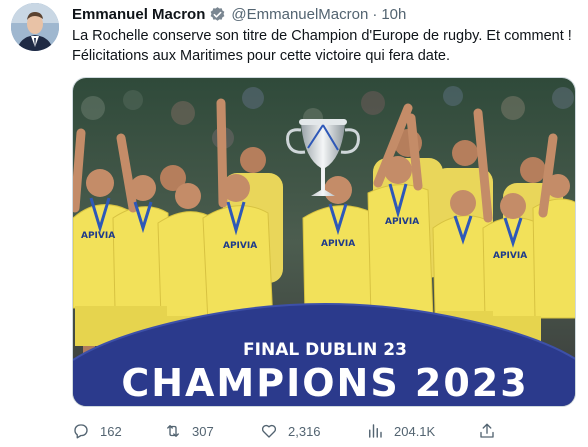 The width and height of the screenshot is (588, 447). I want to click on like-icon, so click(269, 431).